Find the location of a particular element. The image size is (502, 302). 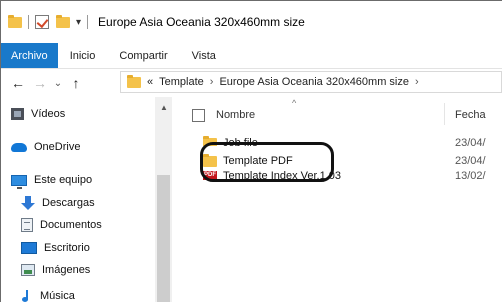

nav-item-onedrive: OneDrive is located at coordinates (45, 147).